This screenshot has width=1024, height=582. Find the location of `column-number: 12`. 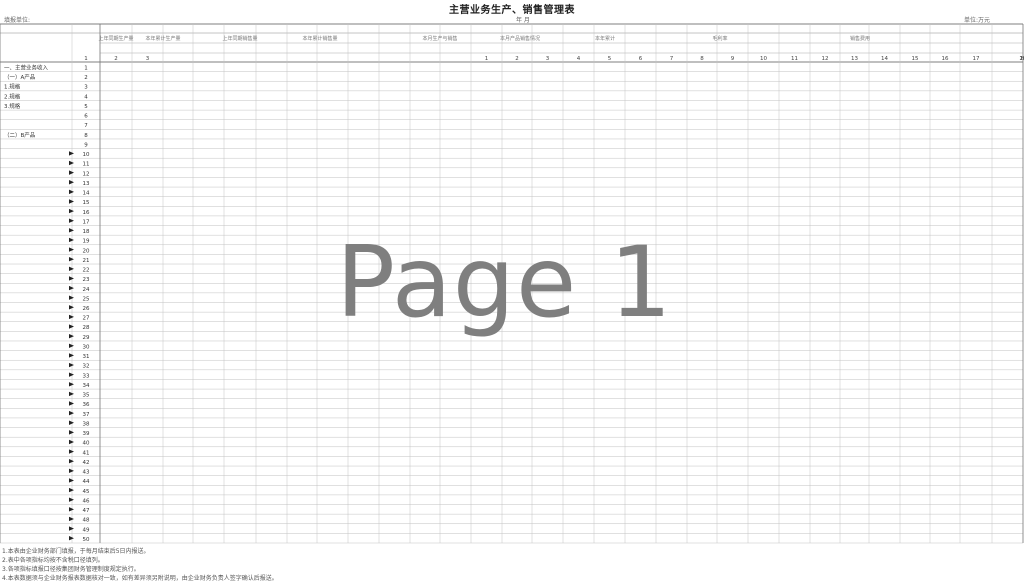

column-number: 12 is located at coordinates (825, 59).